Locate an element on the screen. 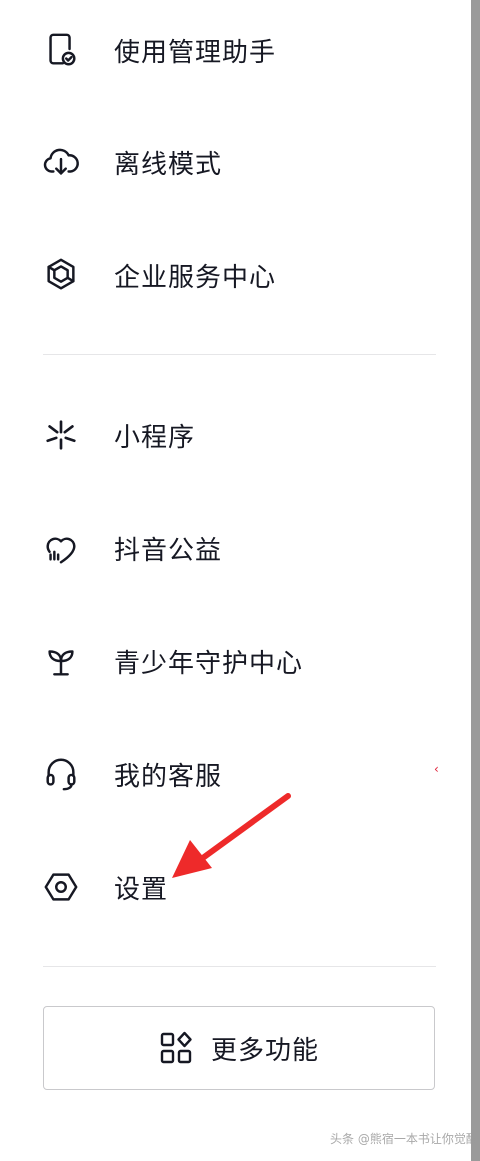  menu-item-label: 离线模式 is located at coordinates (168, 164).